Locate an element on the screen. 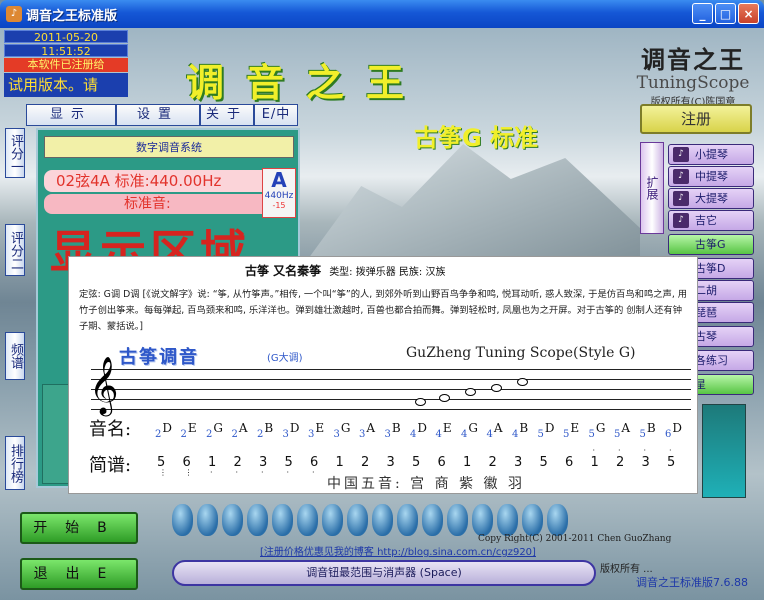  trial-notice: 试用版本。请 is located at coordinates (66, 85).